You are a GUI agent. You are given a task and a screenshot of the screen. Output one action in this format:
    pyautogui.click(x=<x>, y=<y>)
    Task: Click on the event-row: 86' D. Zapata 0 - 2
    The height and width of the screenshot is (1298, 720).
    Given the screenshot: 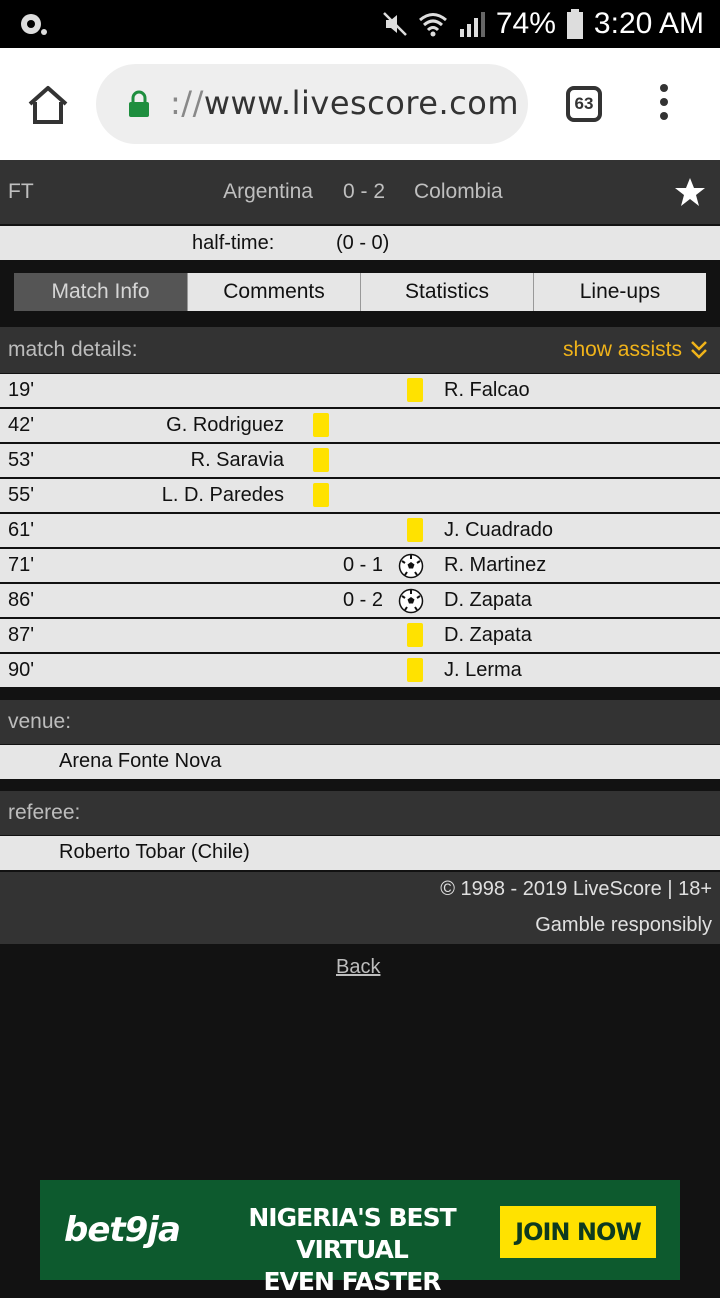 What is the action you would take?
    pyautogui.click(x=360, y=600)
    